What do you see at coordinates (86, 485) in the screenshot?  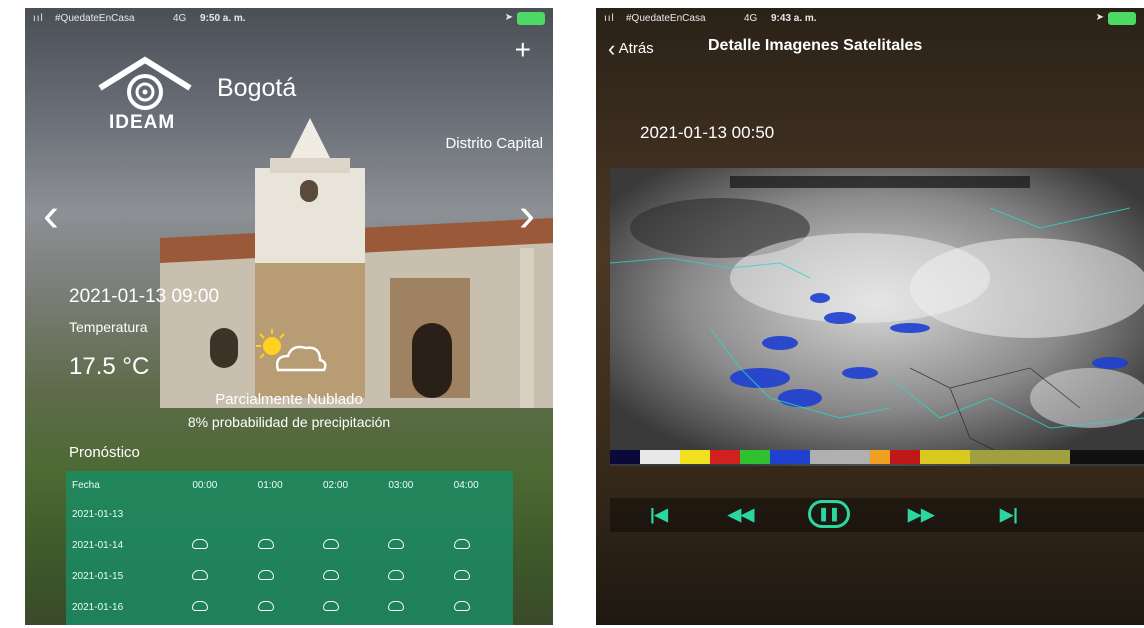 I see `column-header: Fecha` at bounding box center [86, 485].